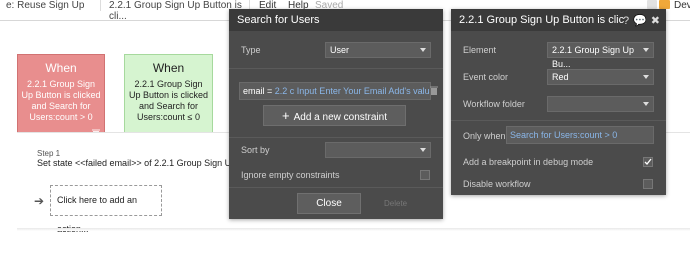 The width and height of the screenshot is (690, 253). Describe the element at coordinates (648, 162) in the screenshot. I see `breakpoint-checkbox` at that location.